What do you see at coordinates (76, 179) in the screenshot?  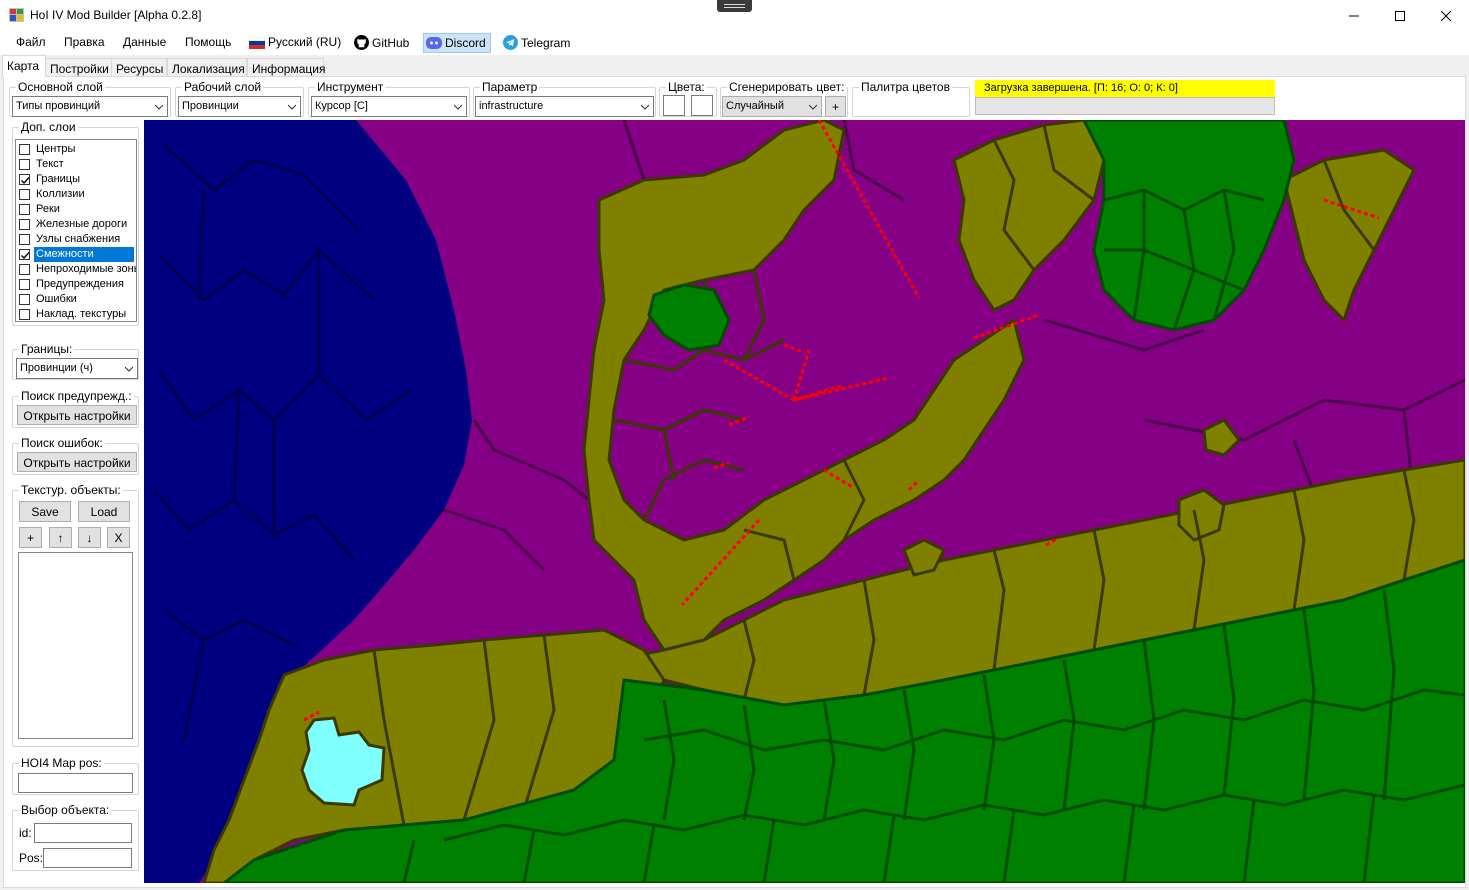 I see `layer-item: Границы` at bounding box center [76, 179].